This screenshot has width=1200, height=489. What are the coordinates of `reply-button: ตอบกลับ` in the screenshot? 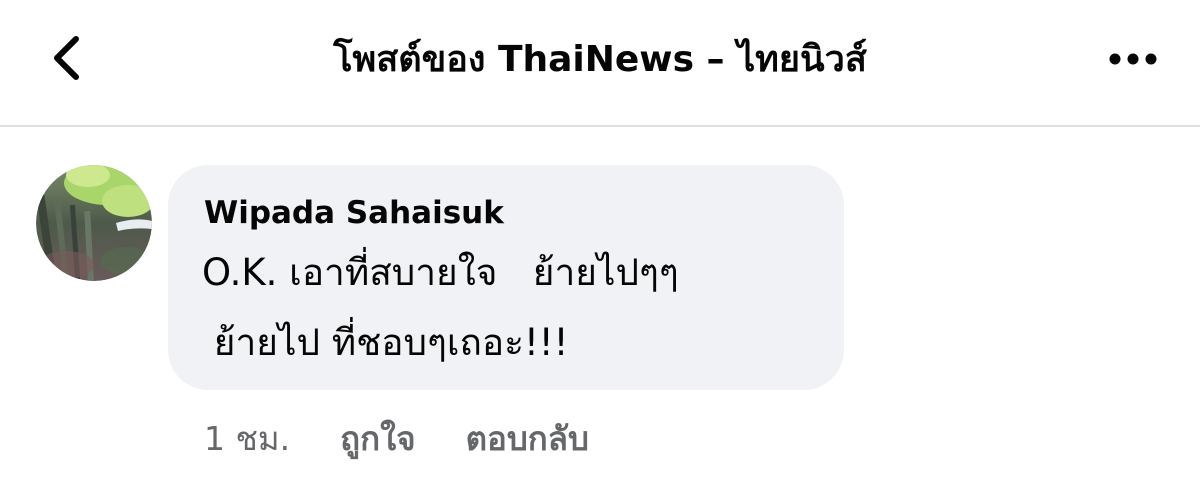 It's located at (527, 438).